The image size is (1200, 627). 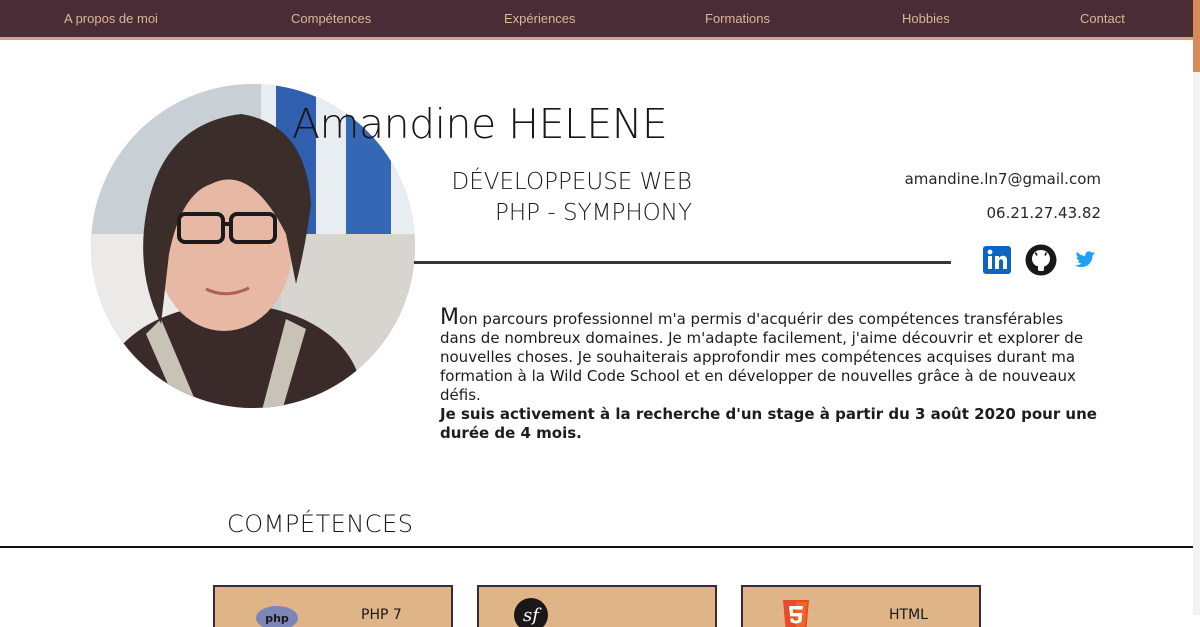 What do you see at coordinates (861, 606) in the screenshot?
I see `skill-card-html: HTML` at bounding box center [861, 606].